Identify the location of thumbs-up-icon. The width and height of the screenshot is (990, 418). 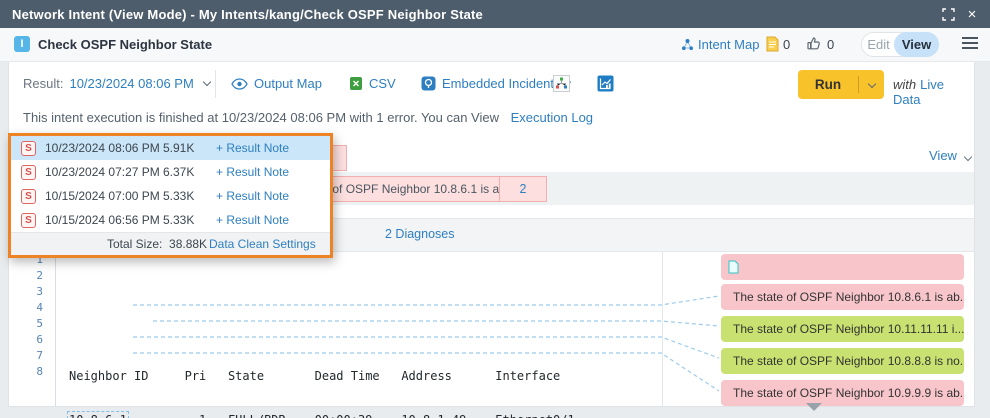
(814, 43).